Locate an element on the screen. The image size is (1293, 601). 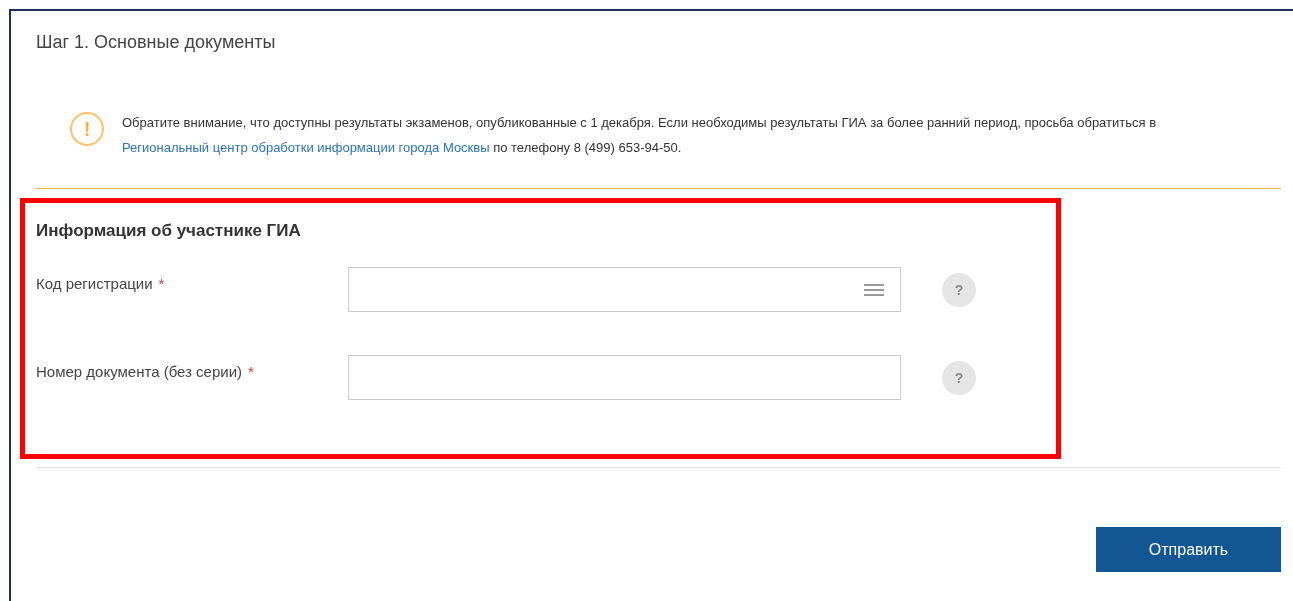
list-icon is located at coordinates (874, 289).